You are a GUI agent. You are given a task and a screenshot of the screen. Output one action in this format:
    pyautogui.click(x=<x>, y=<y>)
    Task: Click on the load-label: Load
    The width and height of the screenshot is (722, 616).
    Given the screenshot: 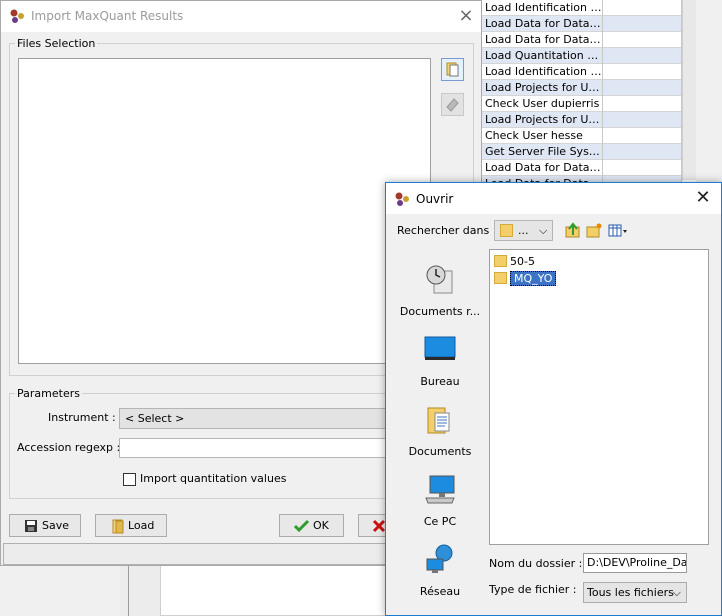 What is the action you would take?
    pyautogui.click(x=141, y=525)
    